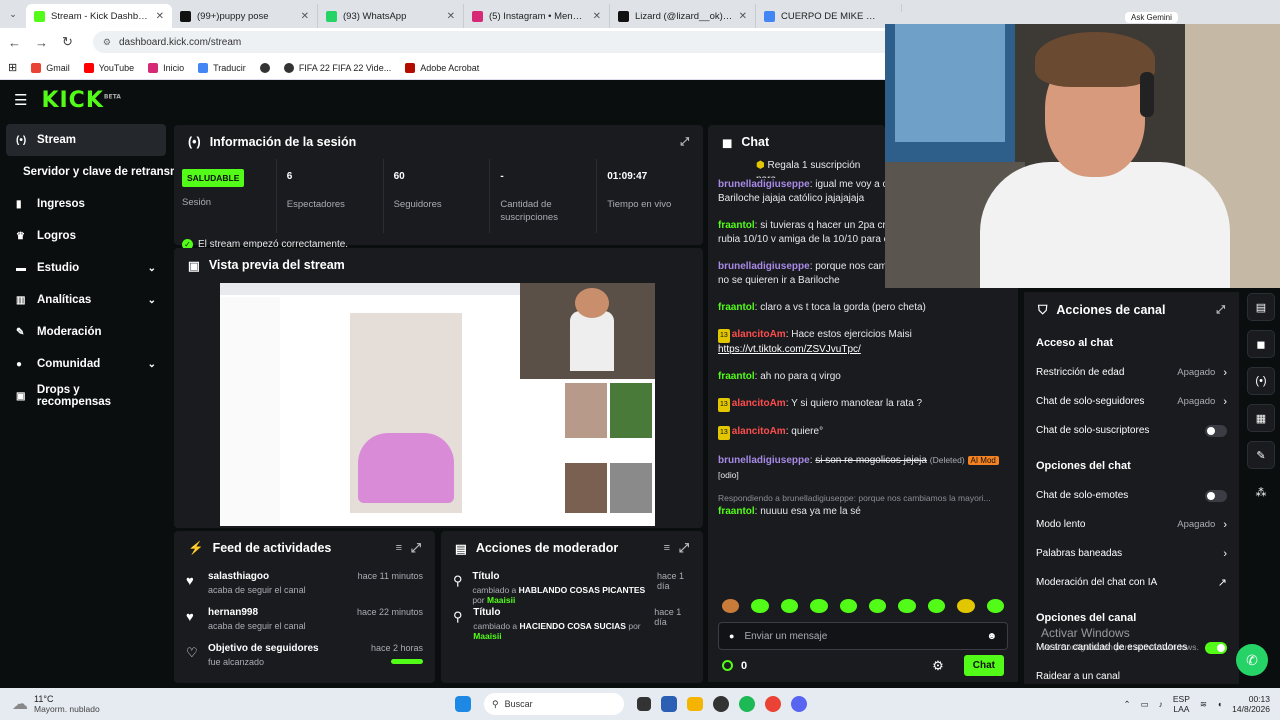 The image size is (1280, 720). What do you see at coordinates (695, 704) in the screenshot?
I see `explorer-icon` at bounding box center [695, 704].